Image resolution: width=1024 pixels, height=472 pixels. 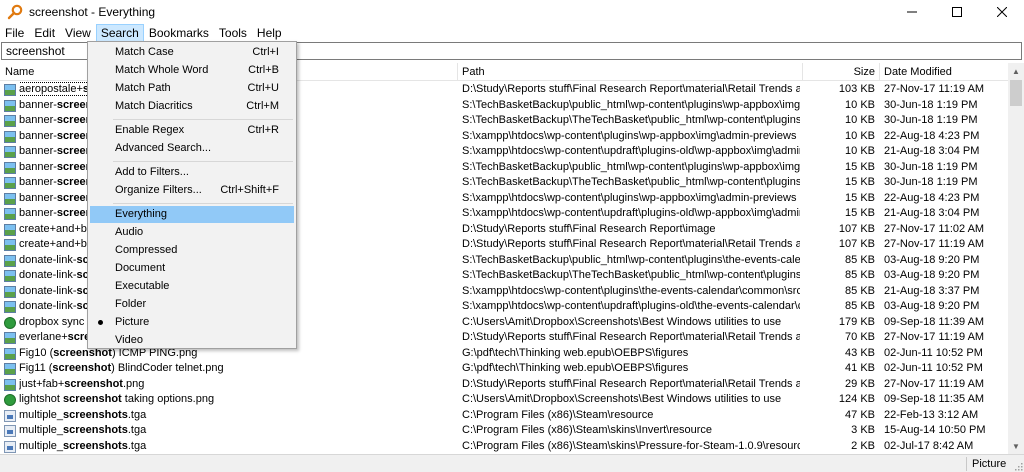 I want to click on menu-item-video: Video, so click(x=192, y=340).